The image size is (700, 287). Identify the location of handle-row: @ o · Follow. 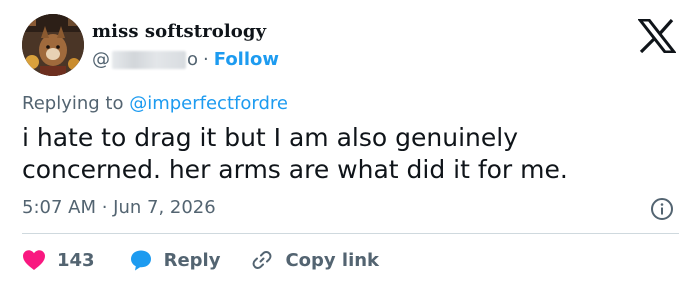
(185, 59).